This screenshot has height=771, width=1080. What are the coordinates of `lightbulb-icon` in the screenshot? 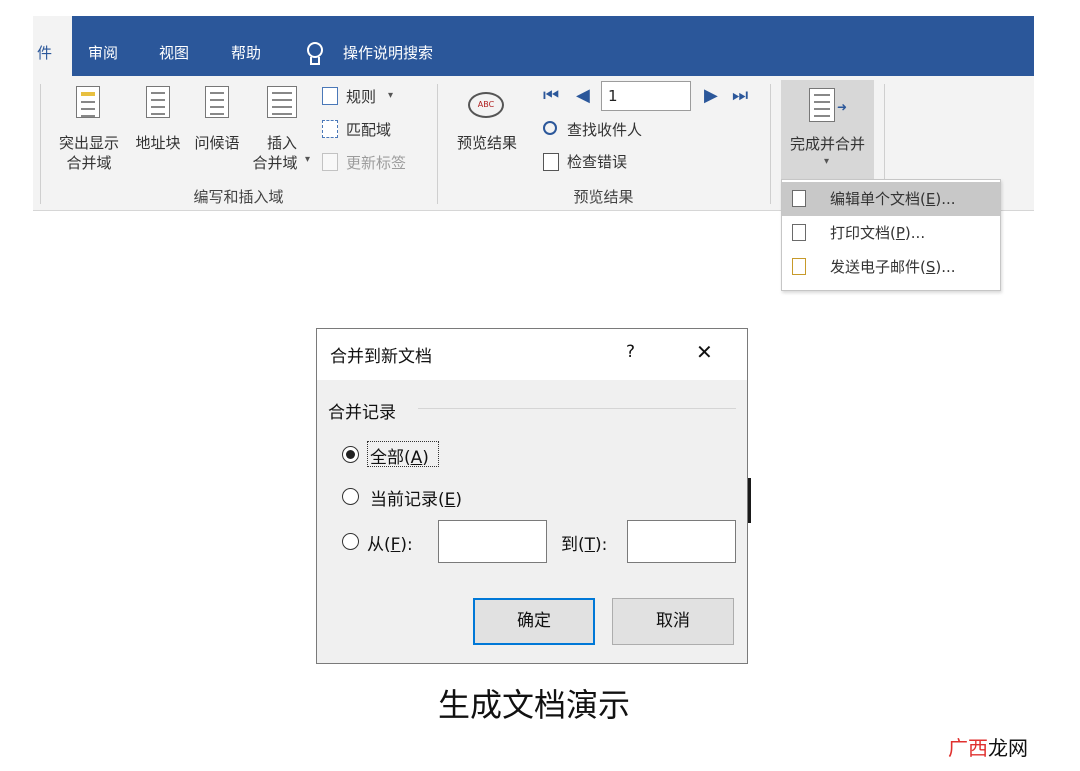 It's located at (315, 50).